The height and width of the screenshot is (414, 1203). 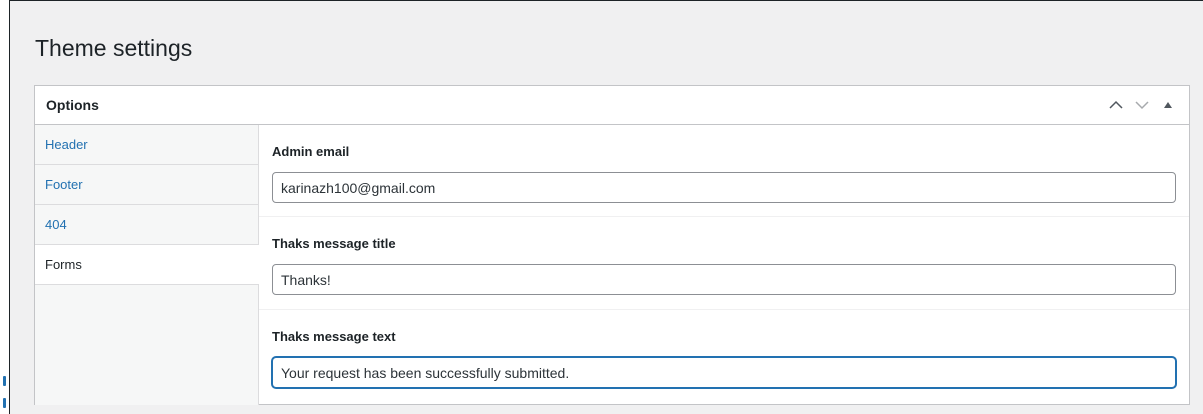 I want to click on admin-email-input, so click(x=724, y=187).